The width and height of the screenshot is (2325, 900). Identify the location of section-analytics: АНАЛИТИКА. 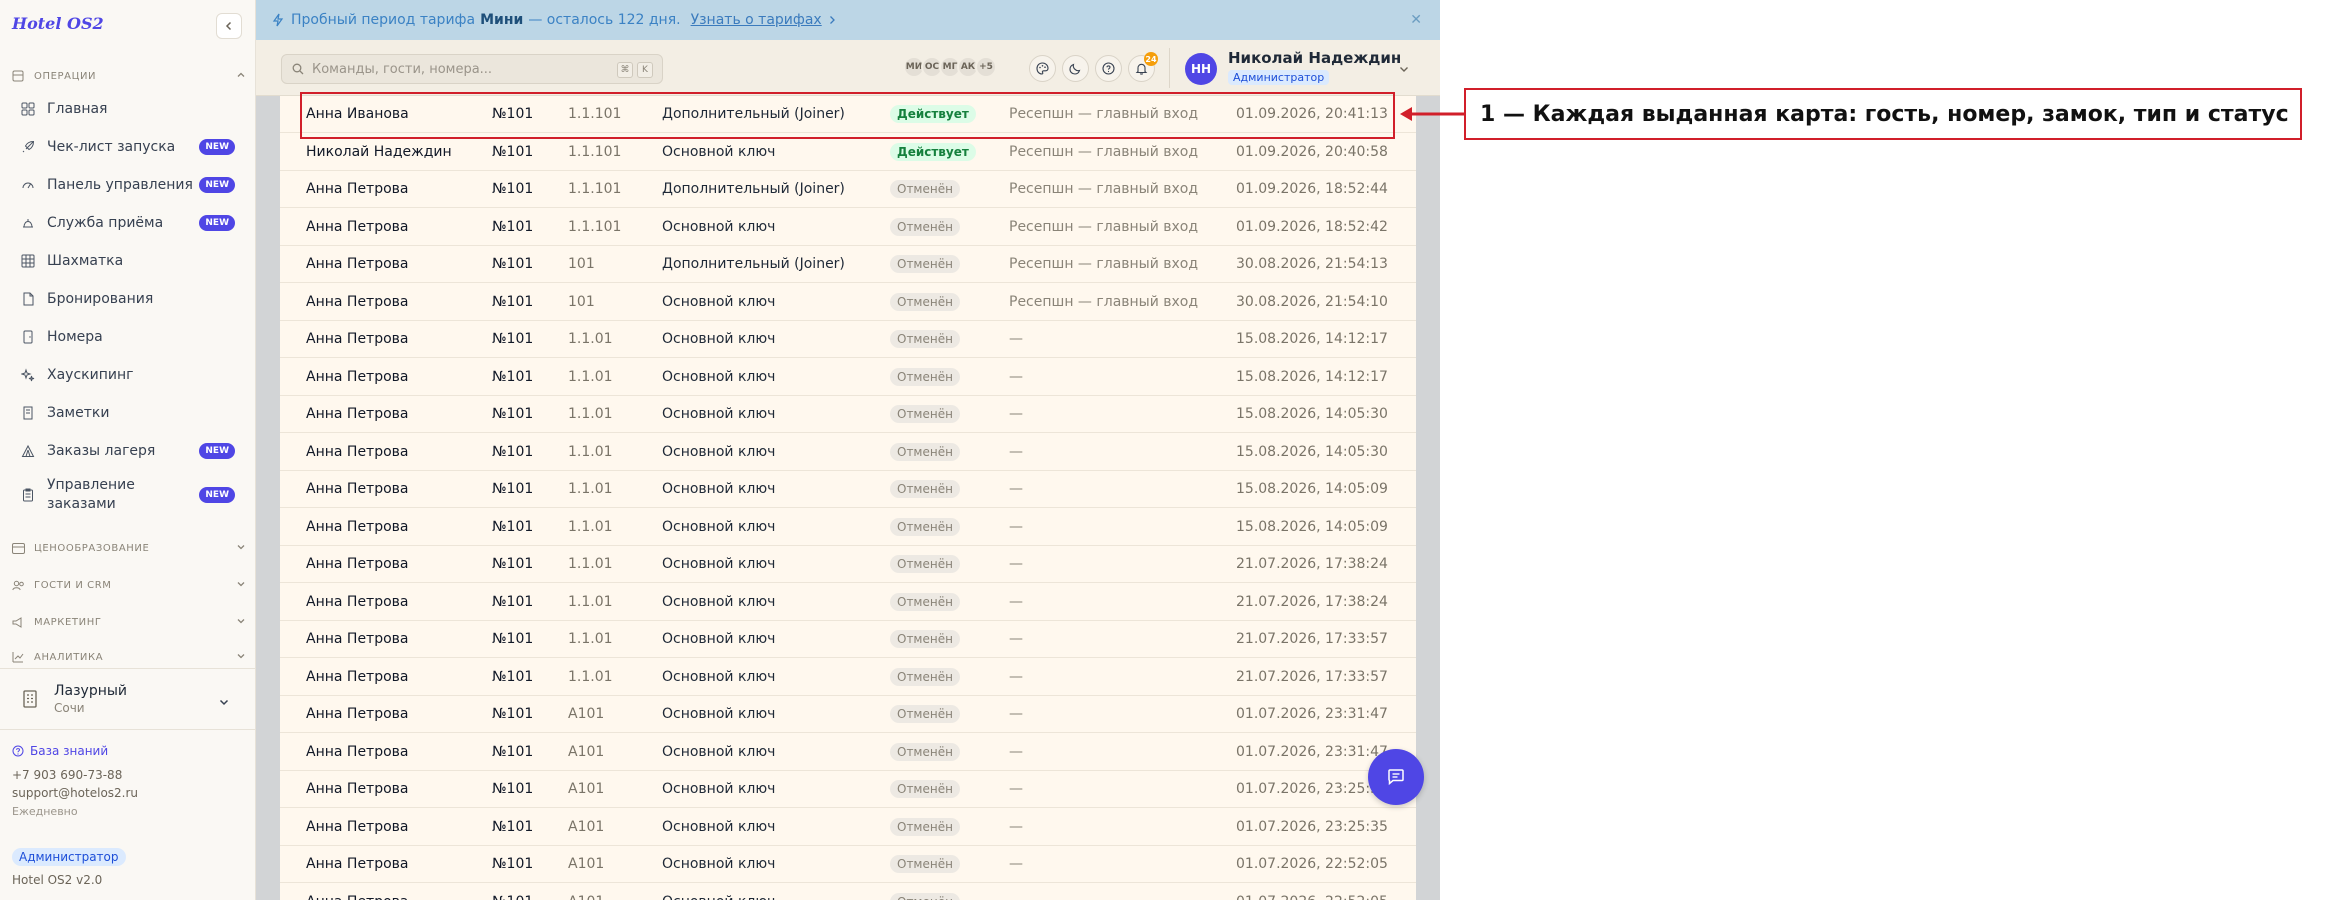
(129, 657).